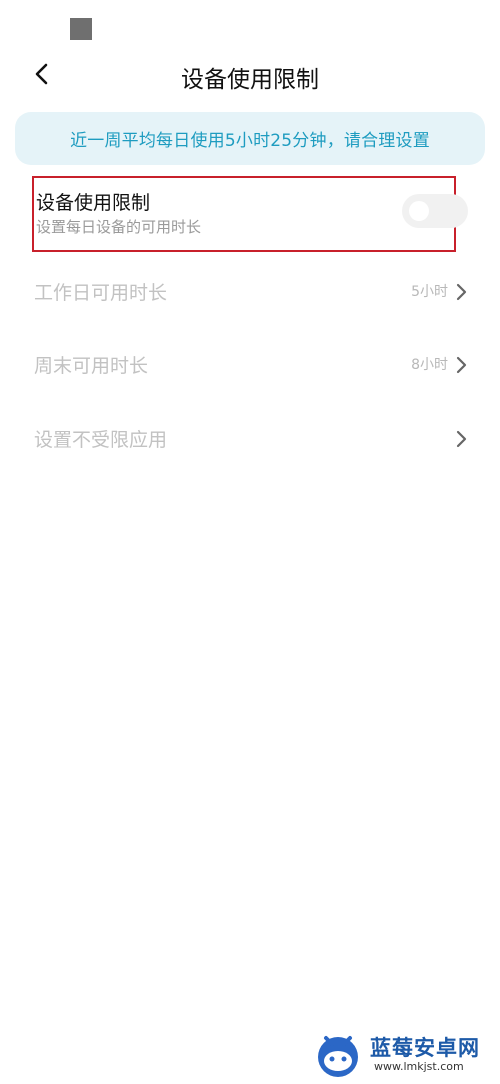 The image size is (500, 1084). What do you see at coordinates (252, 292) in the screenshot?
I see `weekday-duration-row: 工作日可用时长 5小时` at bounding box center [252, 292].